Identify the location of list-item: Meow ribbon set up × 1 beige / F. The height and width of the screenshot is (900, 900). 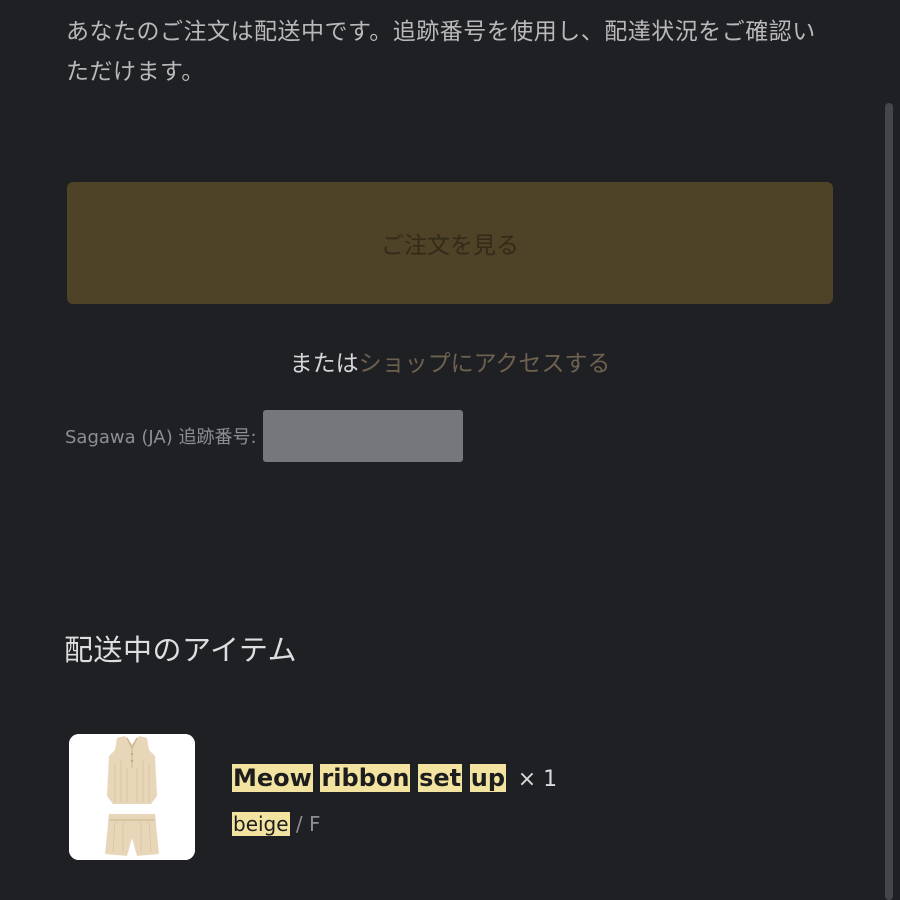
(439, 798).